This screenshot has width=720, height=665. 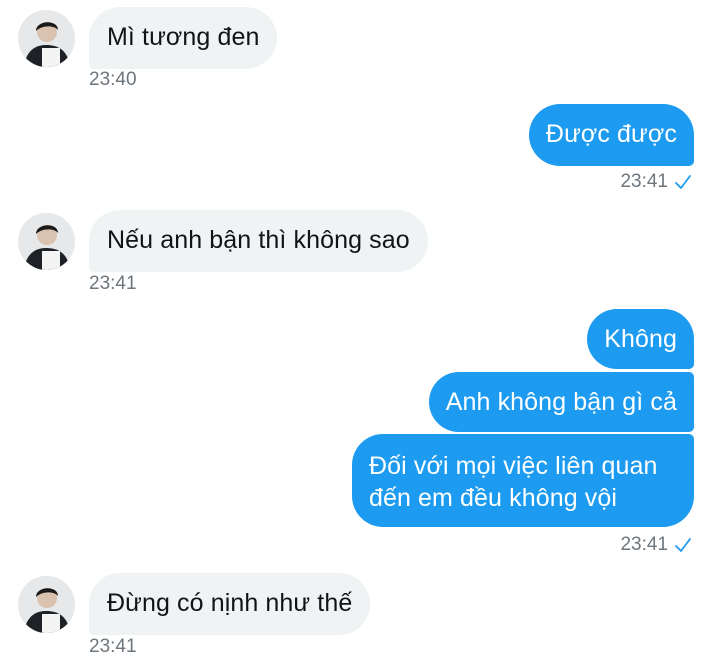 What do you see at coordinates (611, 135) in the screenshot?
I see `message-bubble-outgoing: Được được` at bounding box center [611, 135].